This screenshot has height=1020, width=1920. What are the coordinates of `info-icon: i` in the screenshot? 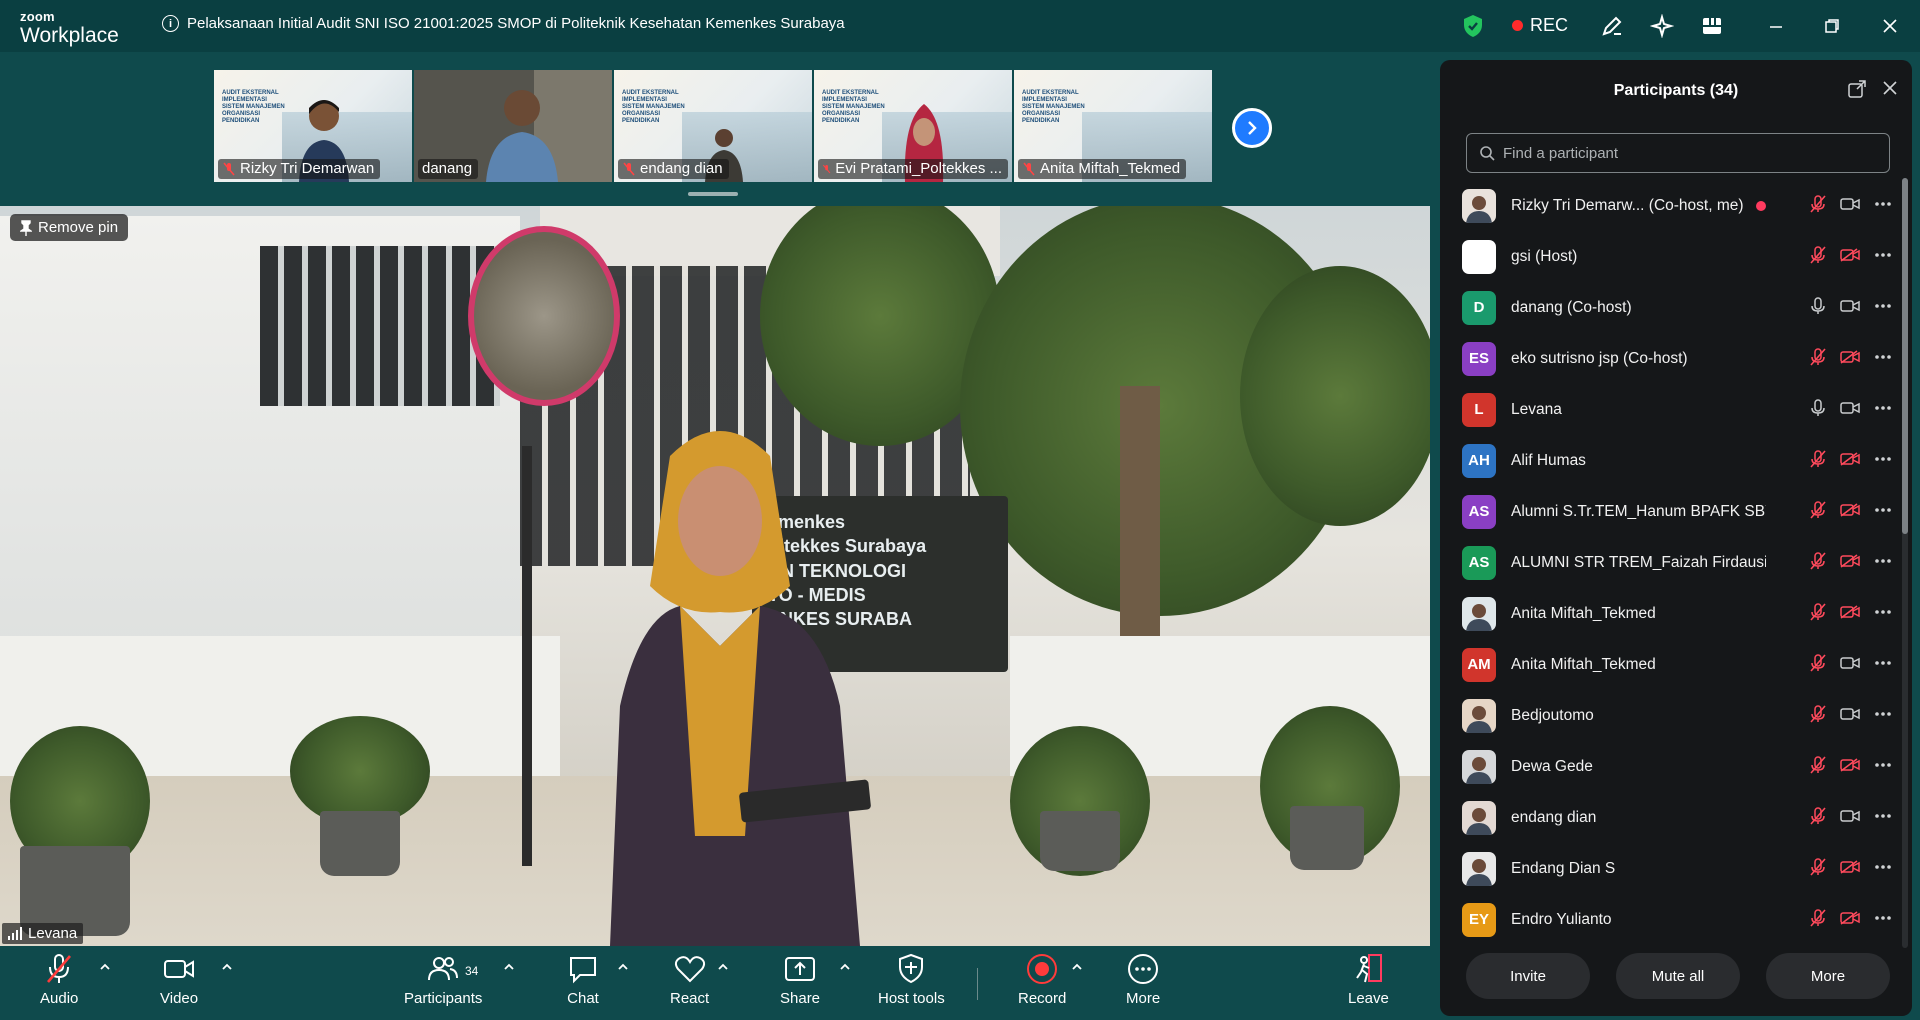 It's located at (170, 23).